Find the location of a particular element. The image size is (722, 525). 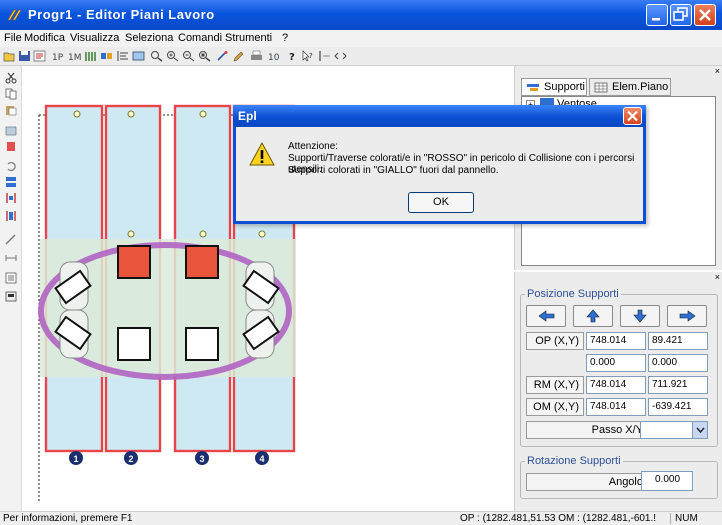

move-up-icon is located at coordinates (593, 316).